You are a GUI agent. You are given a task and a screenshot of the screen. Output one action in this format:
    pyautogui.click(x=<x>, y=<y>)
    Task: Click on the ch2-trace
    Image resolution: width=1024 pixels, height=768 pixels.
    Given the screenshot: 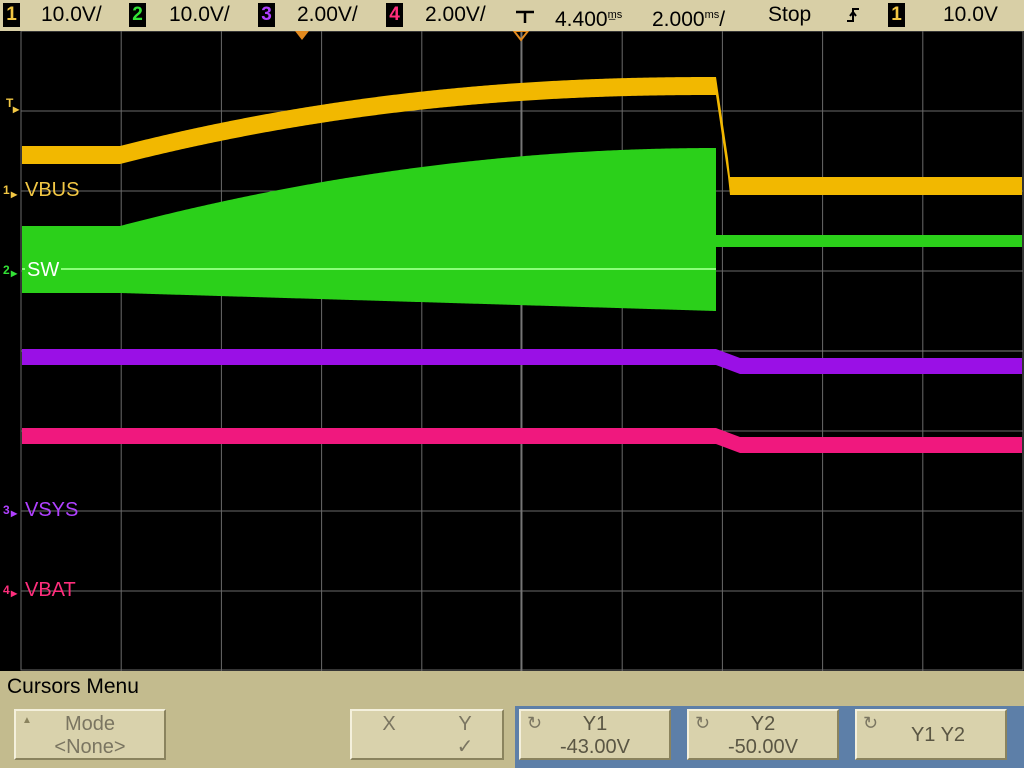 What is the action you would take?
    pyautogui.click(x=369, y=229)
    